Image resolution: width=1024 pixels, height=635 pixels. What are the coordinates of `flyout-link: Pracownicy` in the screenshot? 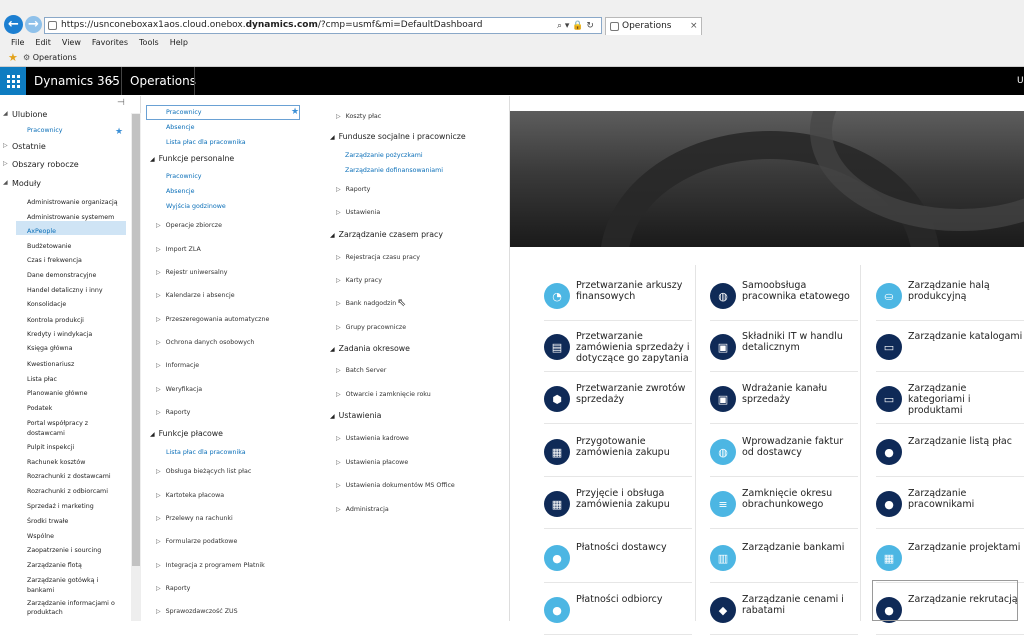 It's located at (184, 176).